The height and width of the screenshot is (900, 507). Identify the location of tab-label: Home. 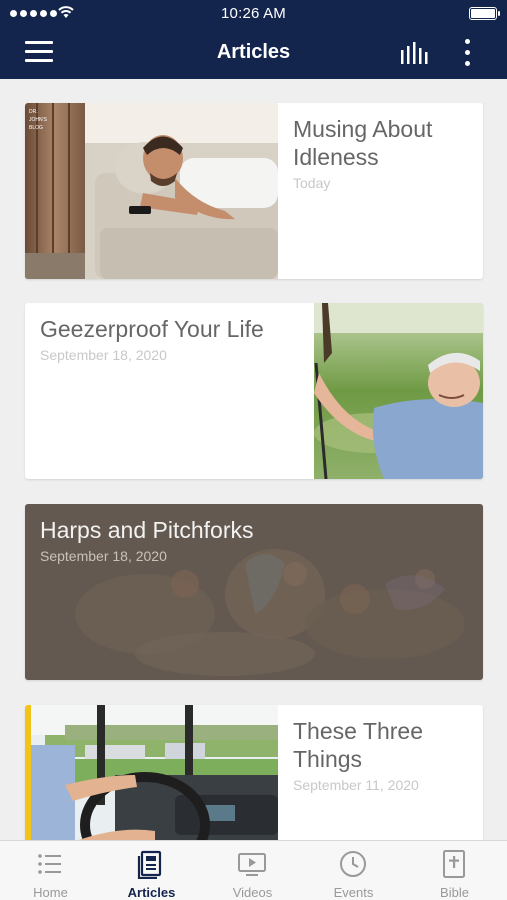
(50, 892).